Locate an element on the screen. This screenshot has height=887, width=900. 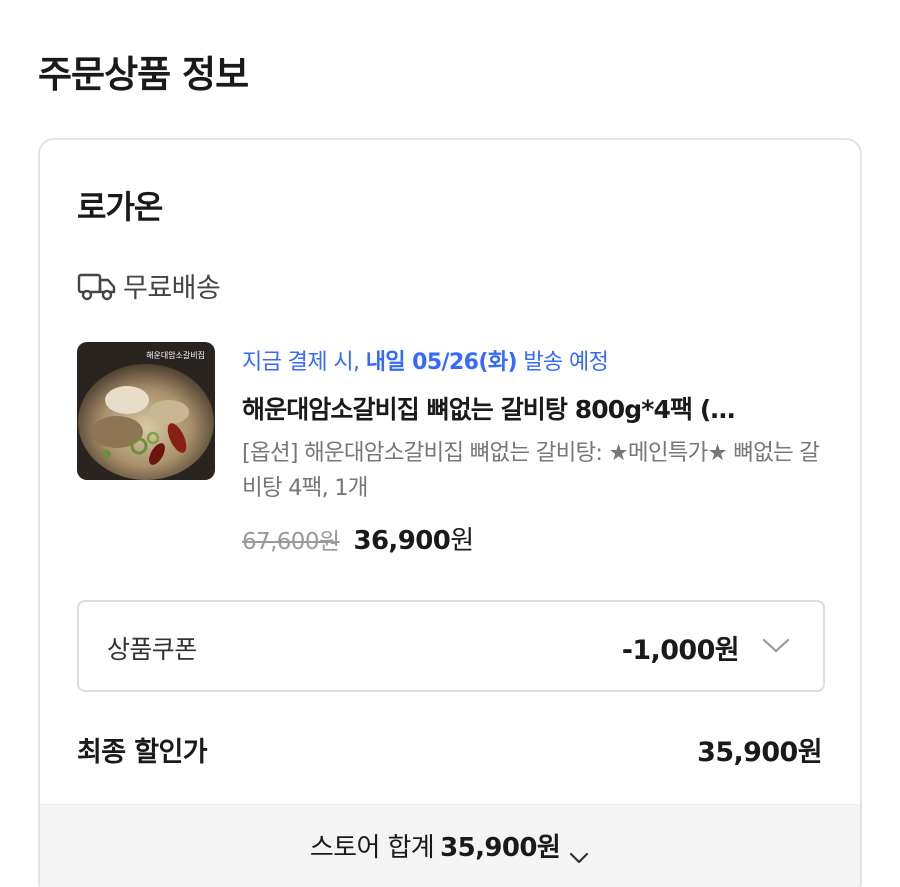
price-row: 67,600원 36,900원 is located at coordinates (542, 538).